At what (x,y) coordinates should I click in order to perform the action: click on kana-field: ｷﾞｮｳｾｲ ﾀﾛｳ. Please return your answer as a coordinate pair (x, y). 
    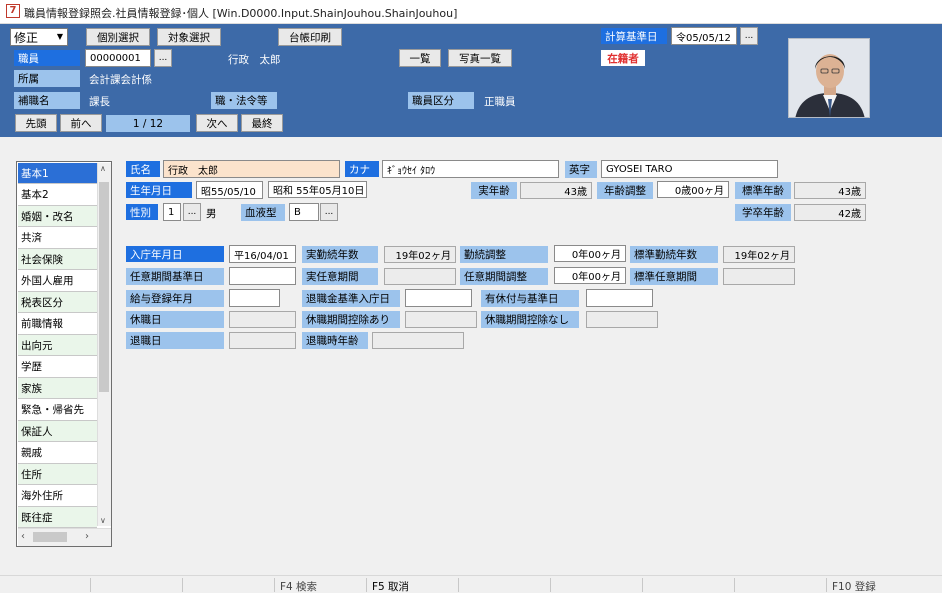
    Looking at the image, I should click on (470, 169).